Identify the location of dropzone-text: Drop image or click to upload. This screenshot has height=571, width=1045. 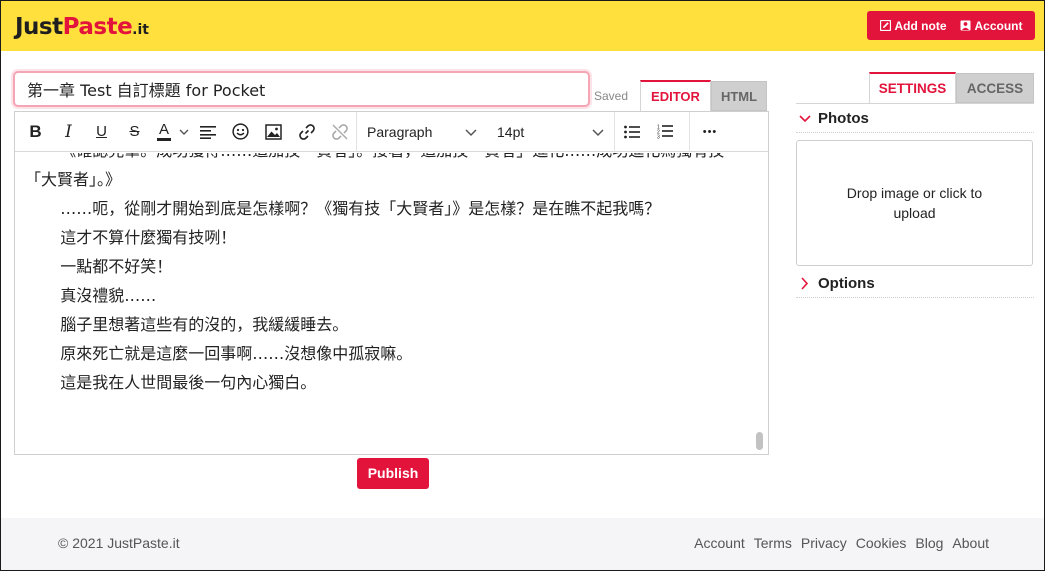
(914, 203).